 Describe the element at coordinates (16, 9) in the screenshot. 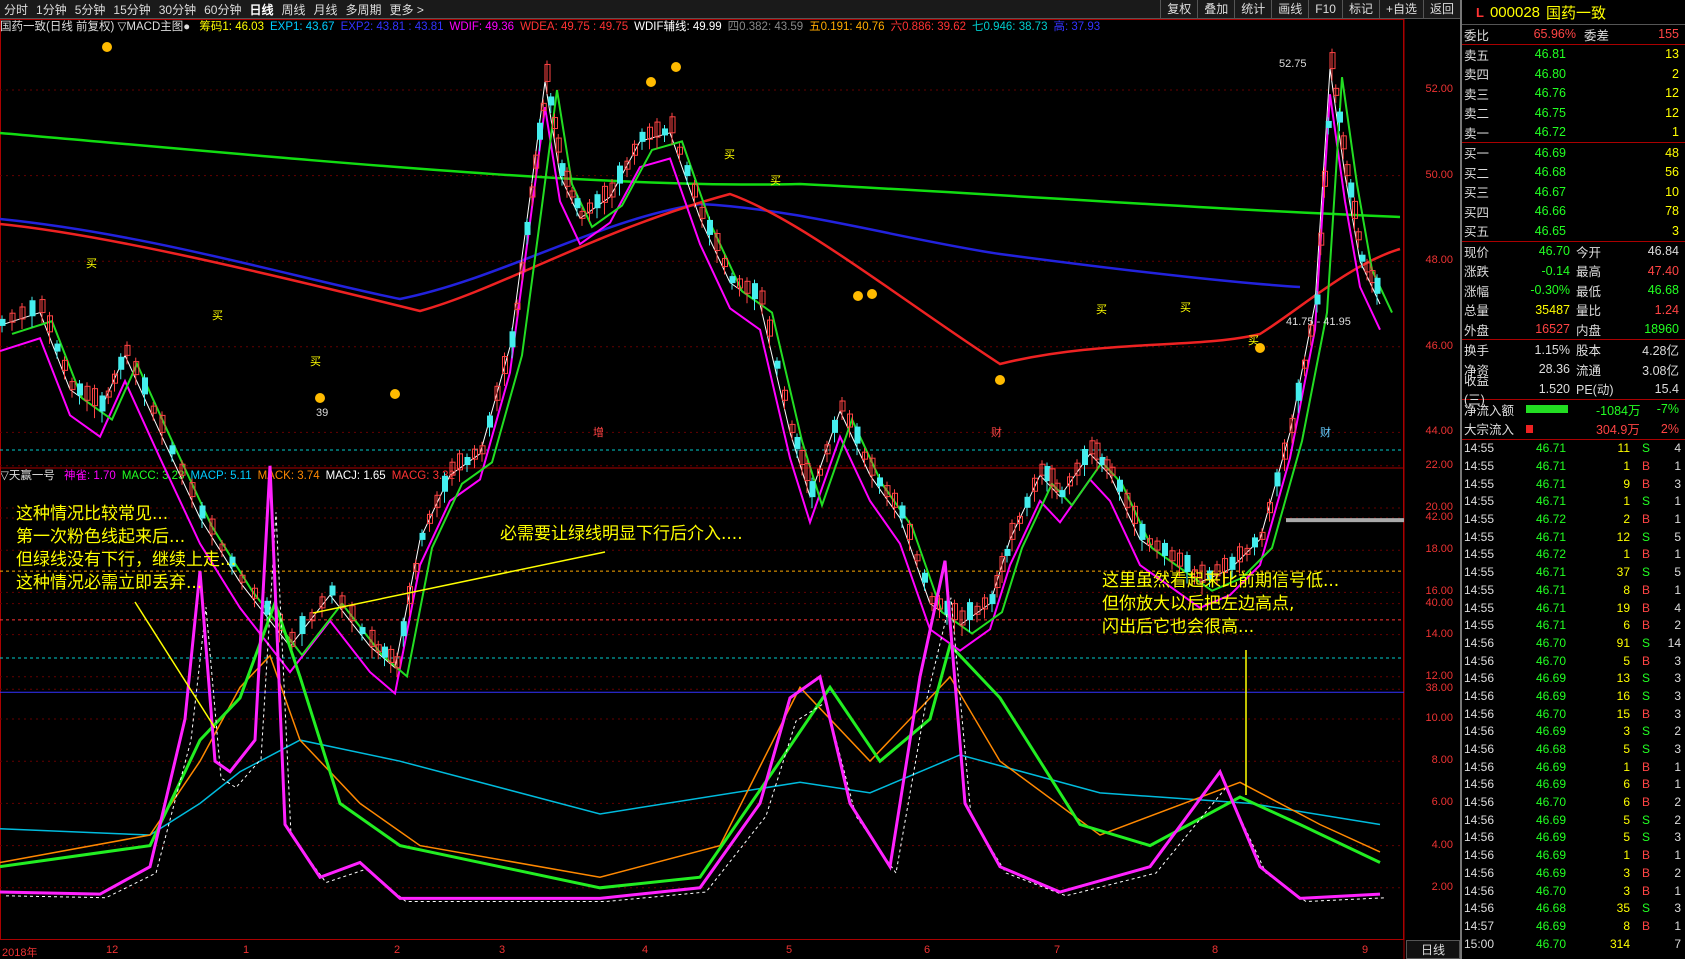

I see `period-tab-0: 分时` at that location.